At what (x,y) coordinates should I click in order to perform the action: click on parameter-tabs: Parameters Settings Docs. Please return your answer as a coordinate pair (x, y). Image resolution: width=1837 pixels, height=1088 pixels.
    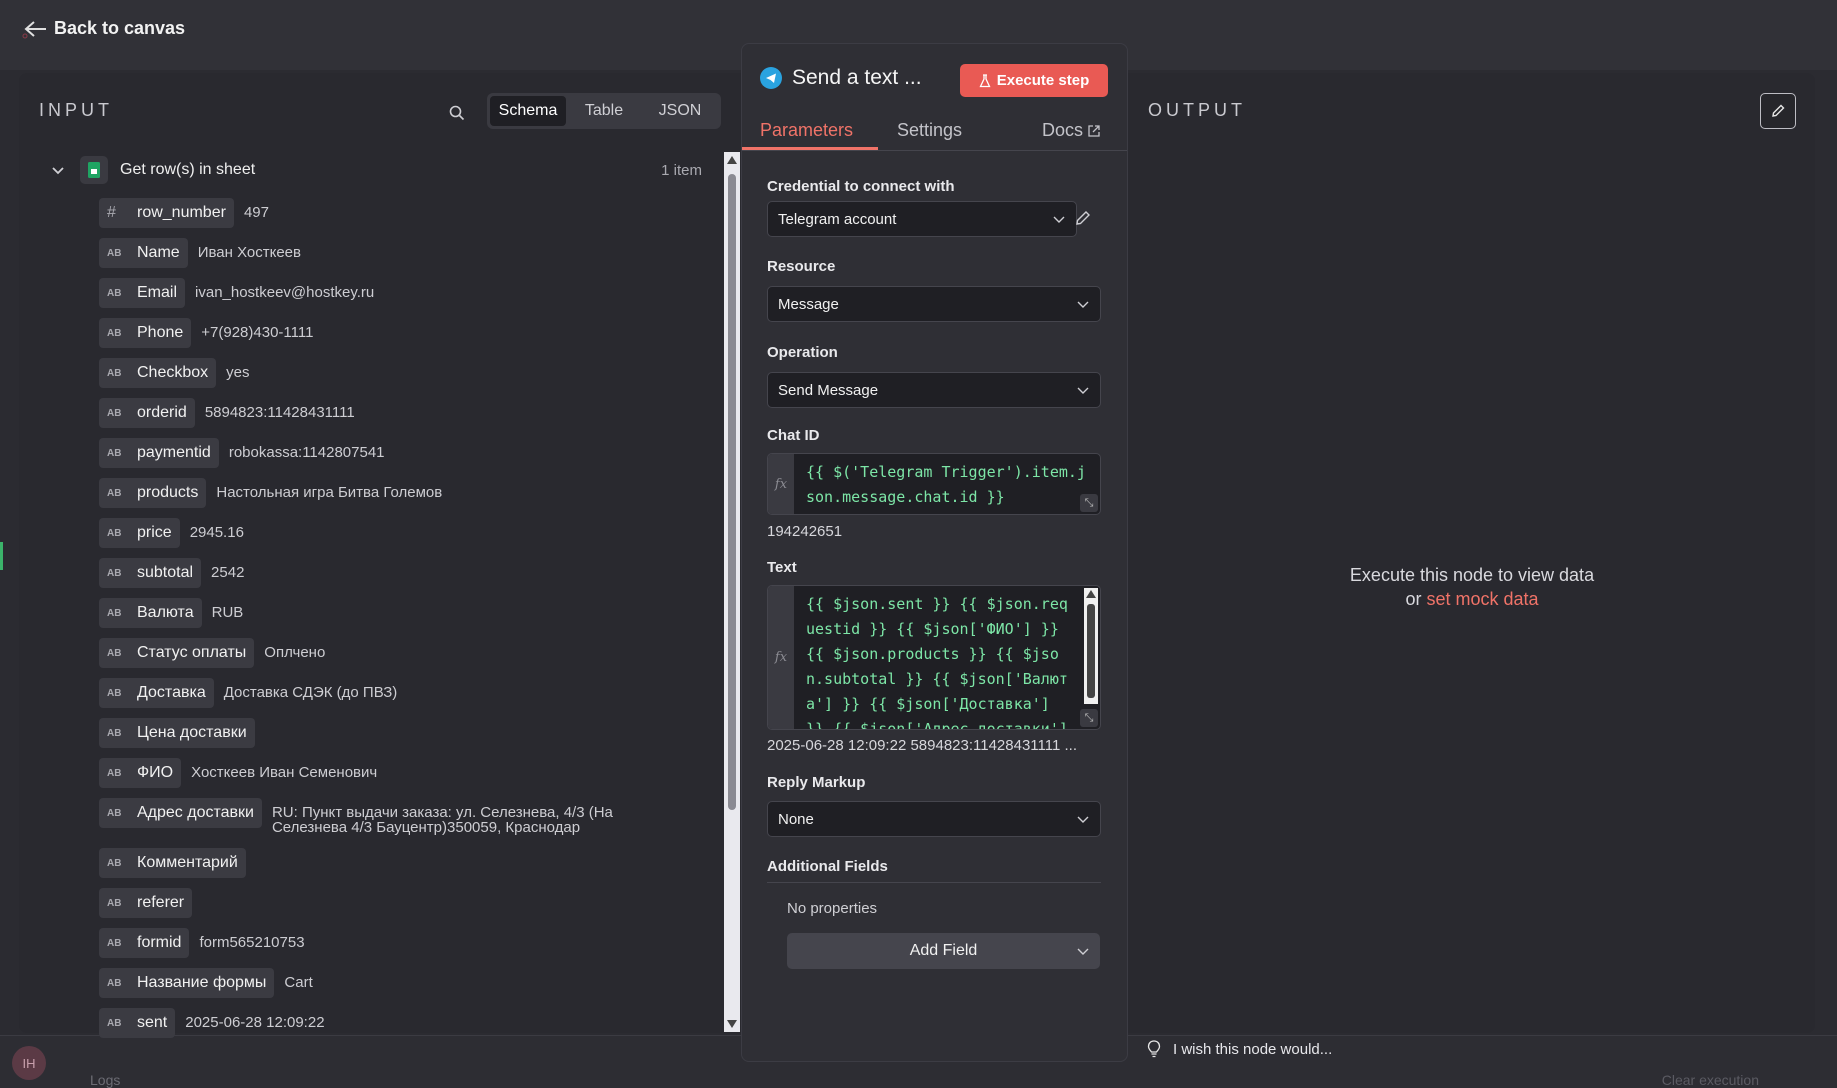
    Looking at the image, I should click on (934, 132).